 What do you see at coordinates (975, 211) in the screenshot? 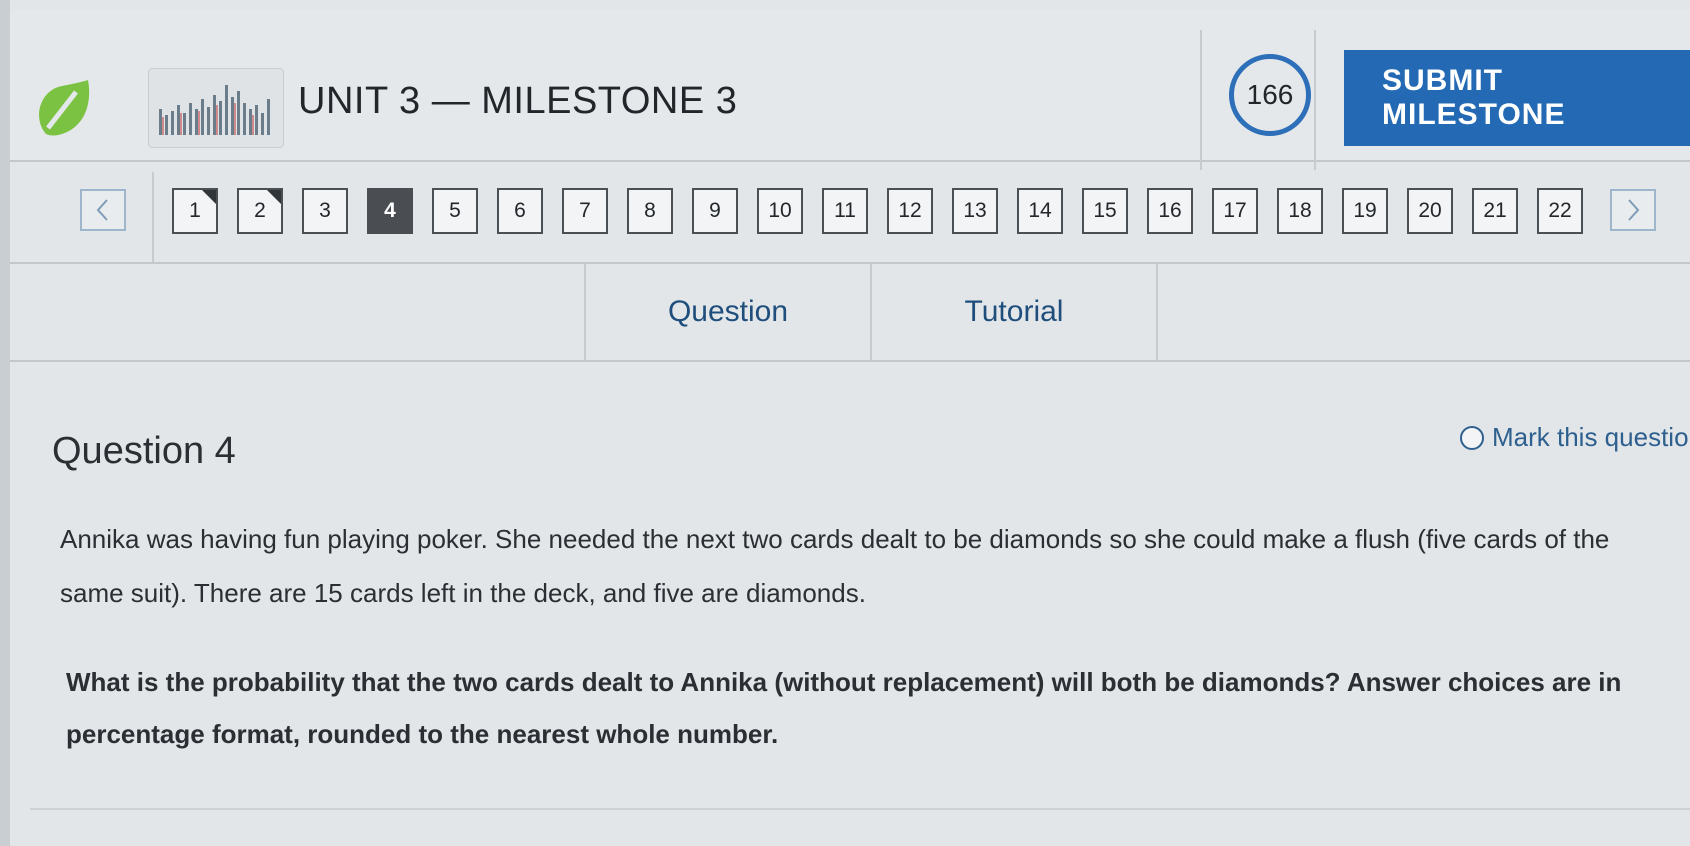
I see `question-button-13: 13` at bounding box center [975, 211].